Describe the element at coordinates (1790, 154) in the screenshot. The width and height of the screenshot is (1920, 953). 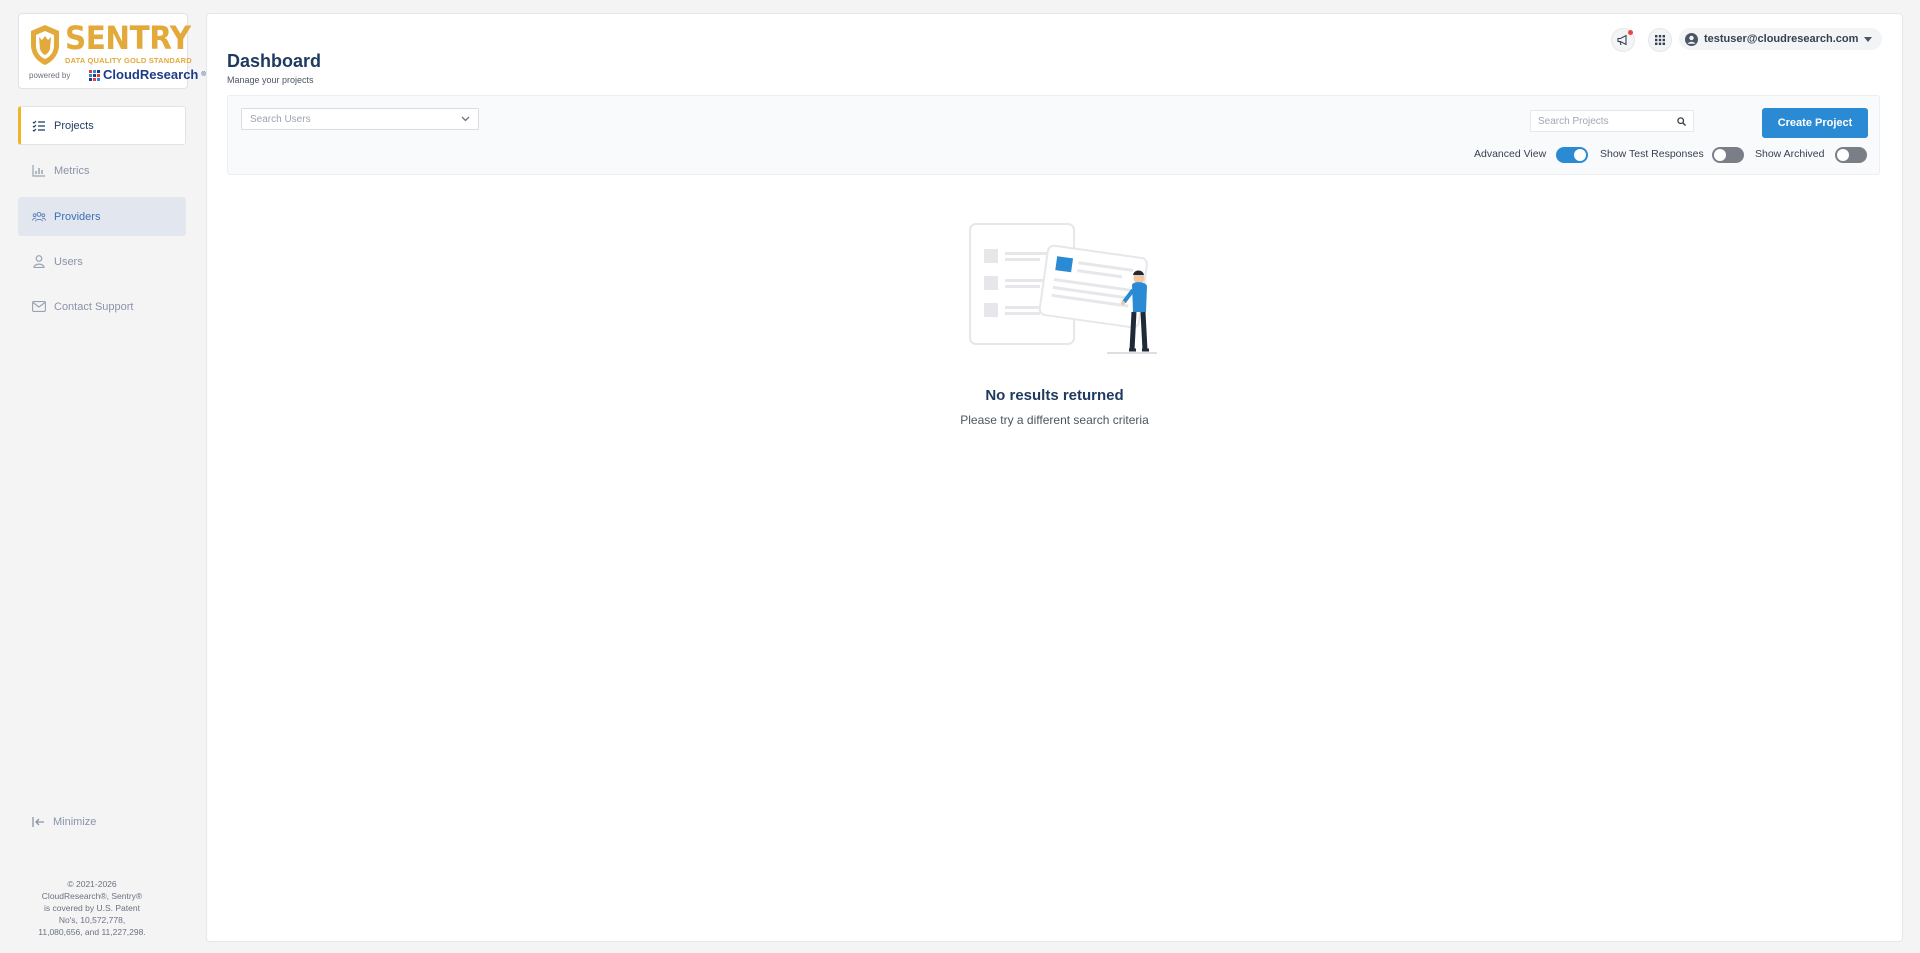
I see `show-archived-label: Show Archived` at that location.